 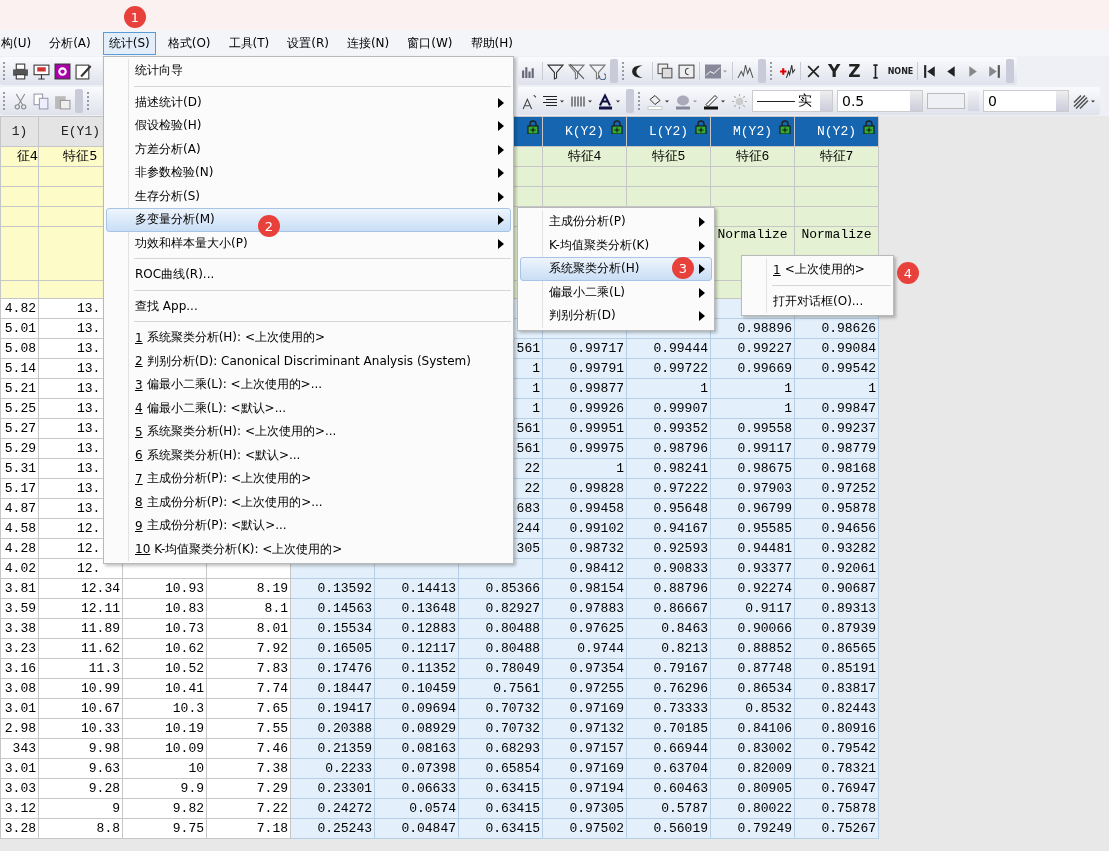 I want to click on menu-item: K-均值聚类分析(K), so click(x=616, y=245).